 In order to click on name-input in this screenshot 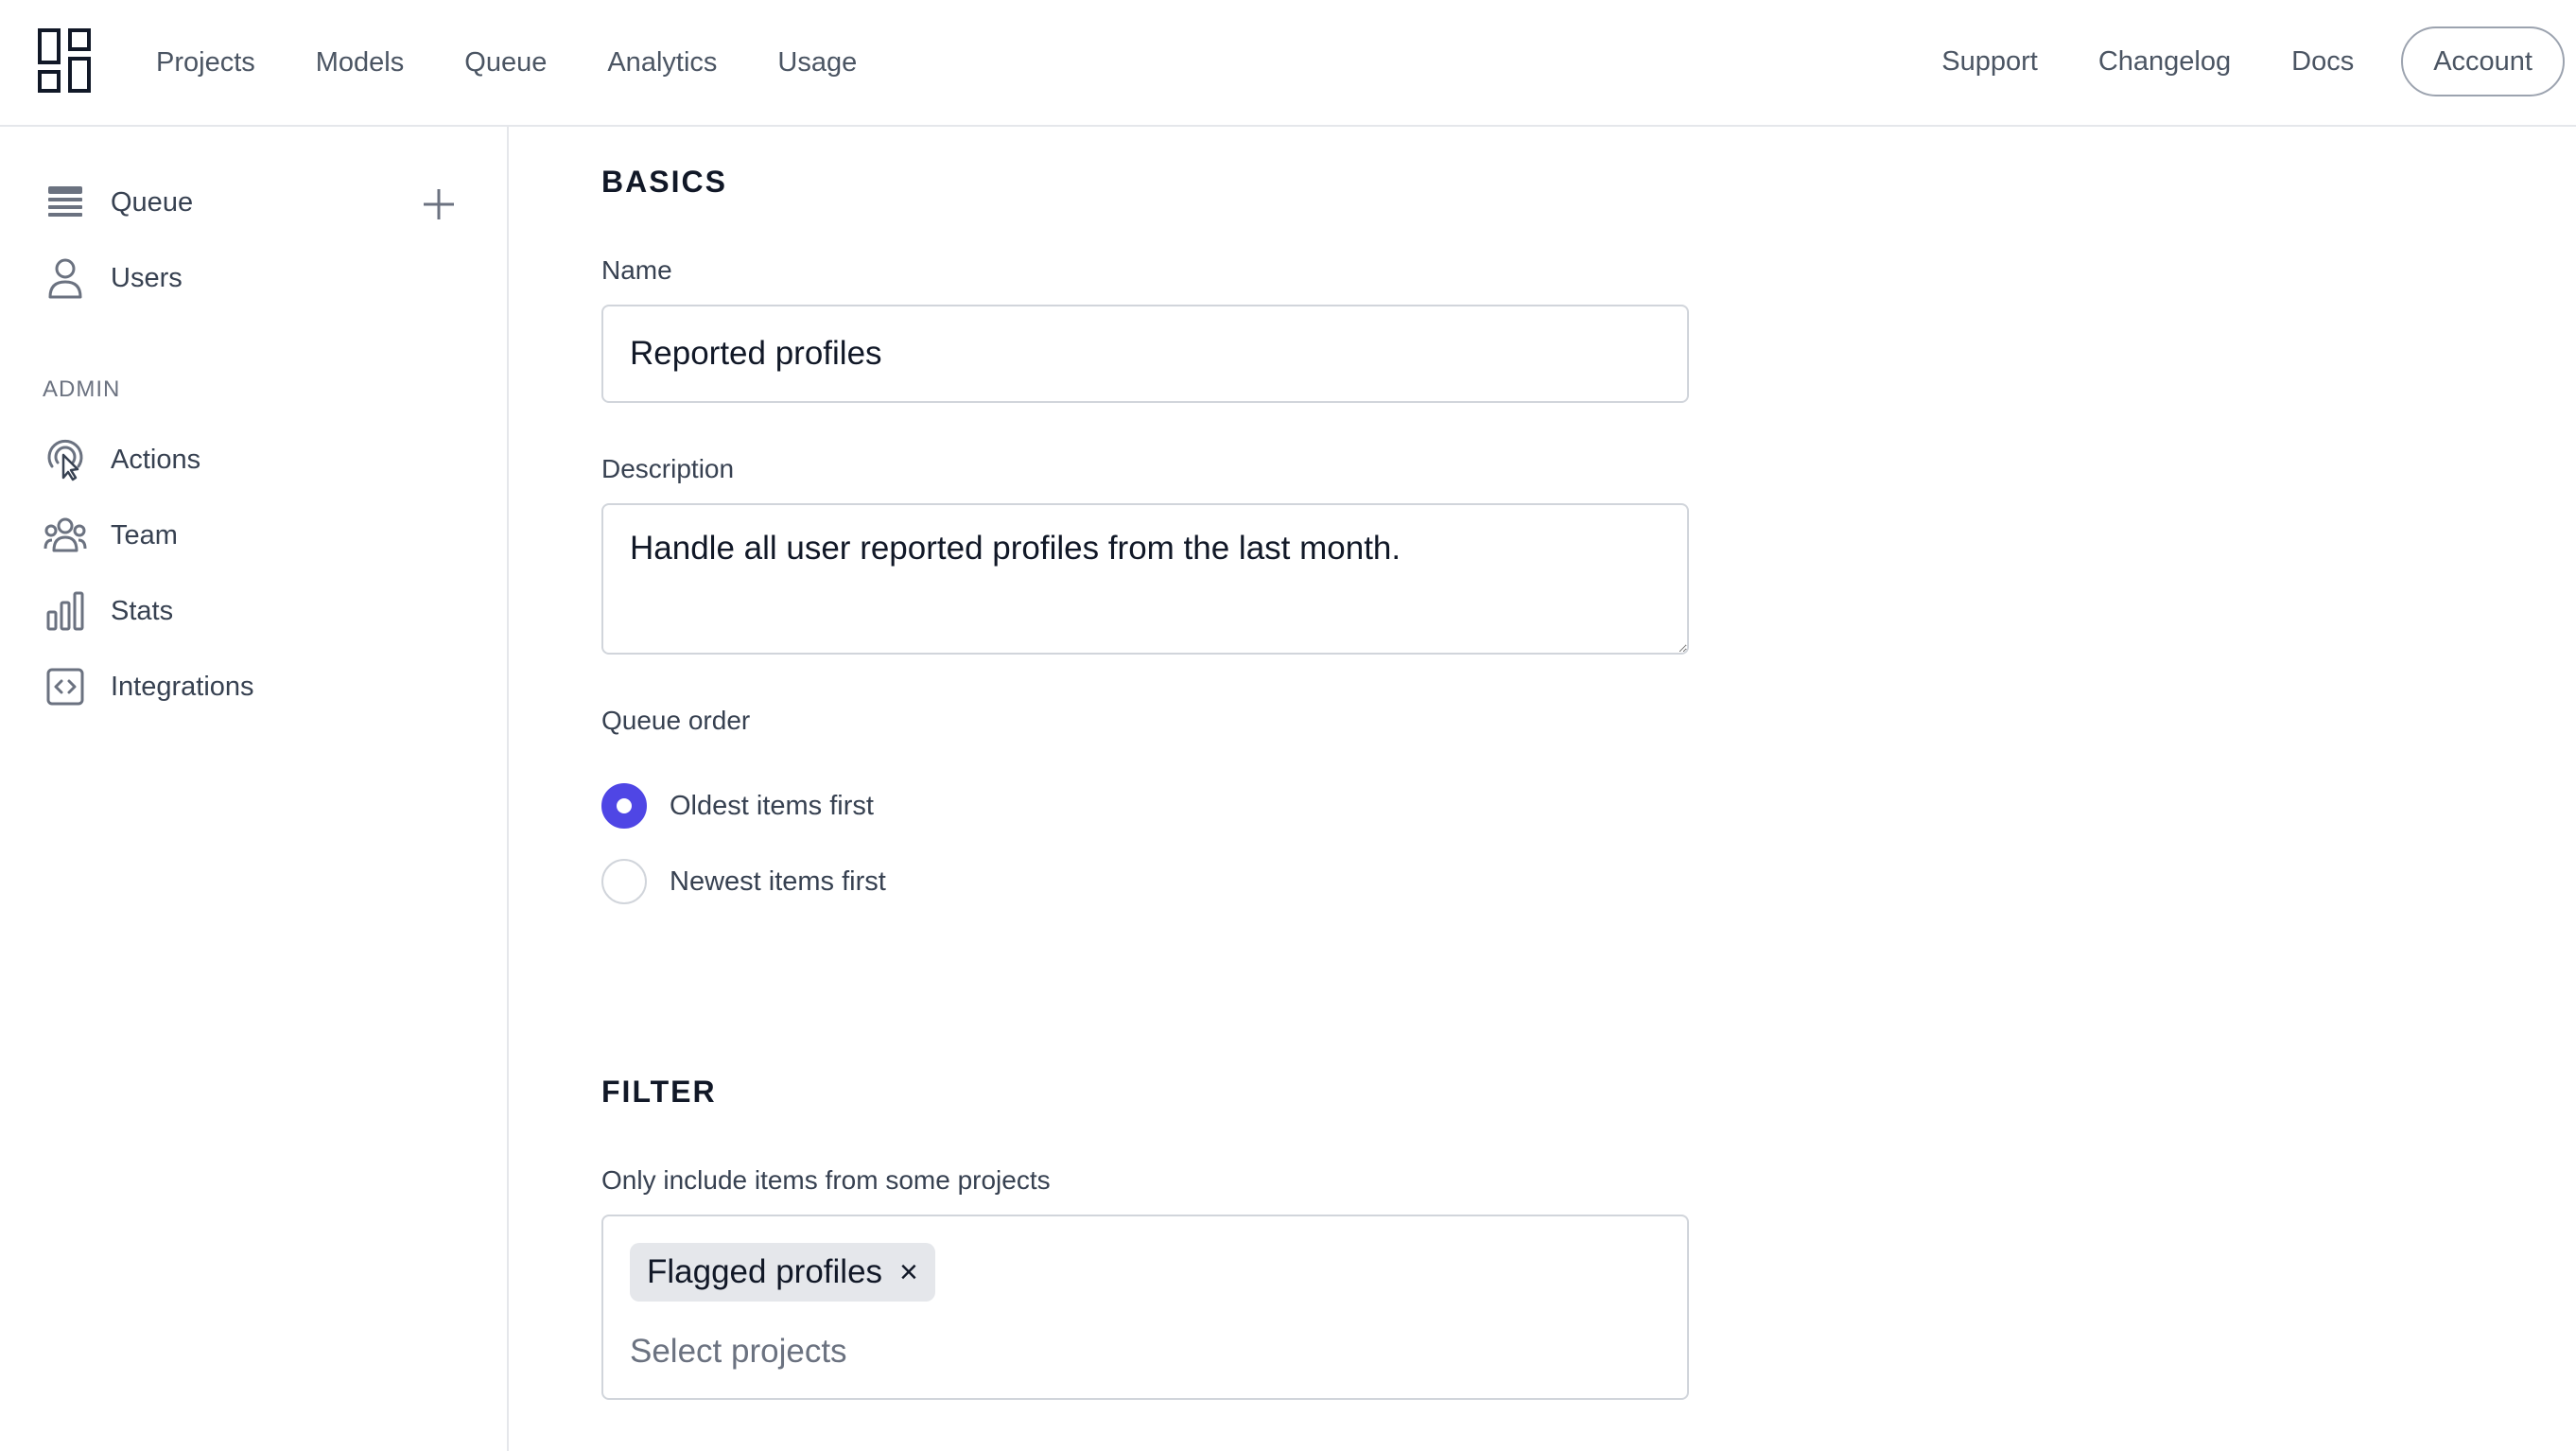, I will do `click(1145, 354)`.